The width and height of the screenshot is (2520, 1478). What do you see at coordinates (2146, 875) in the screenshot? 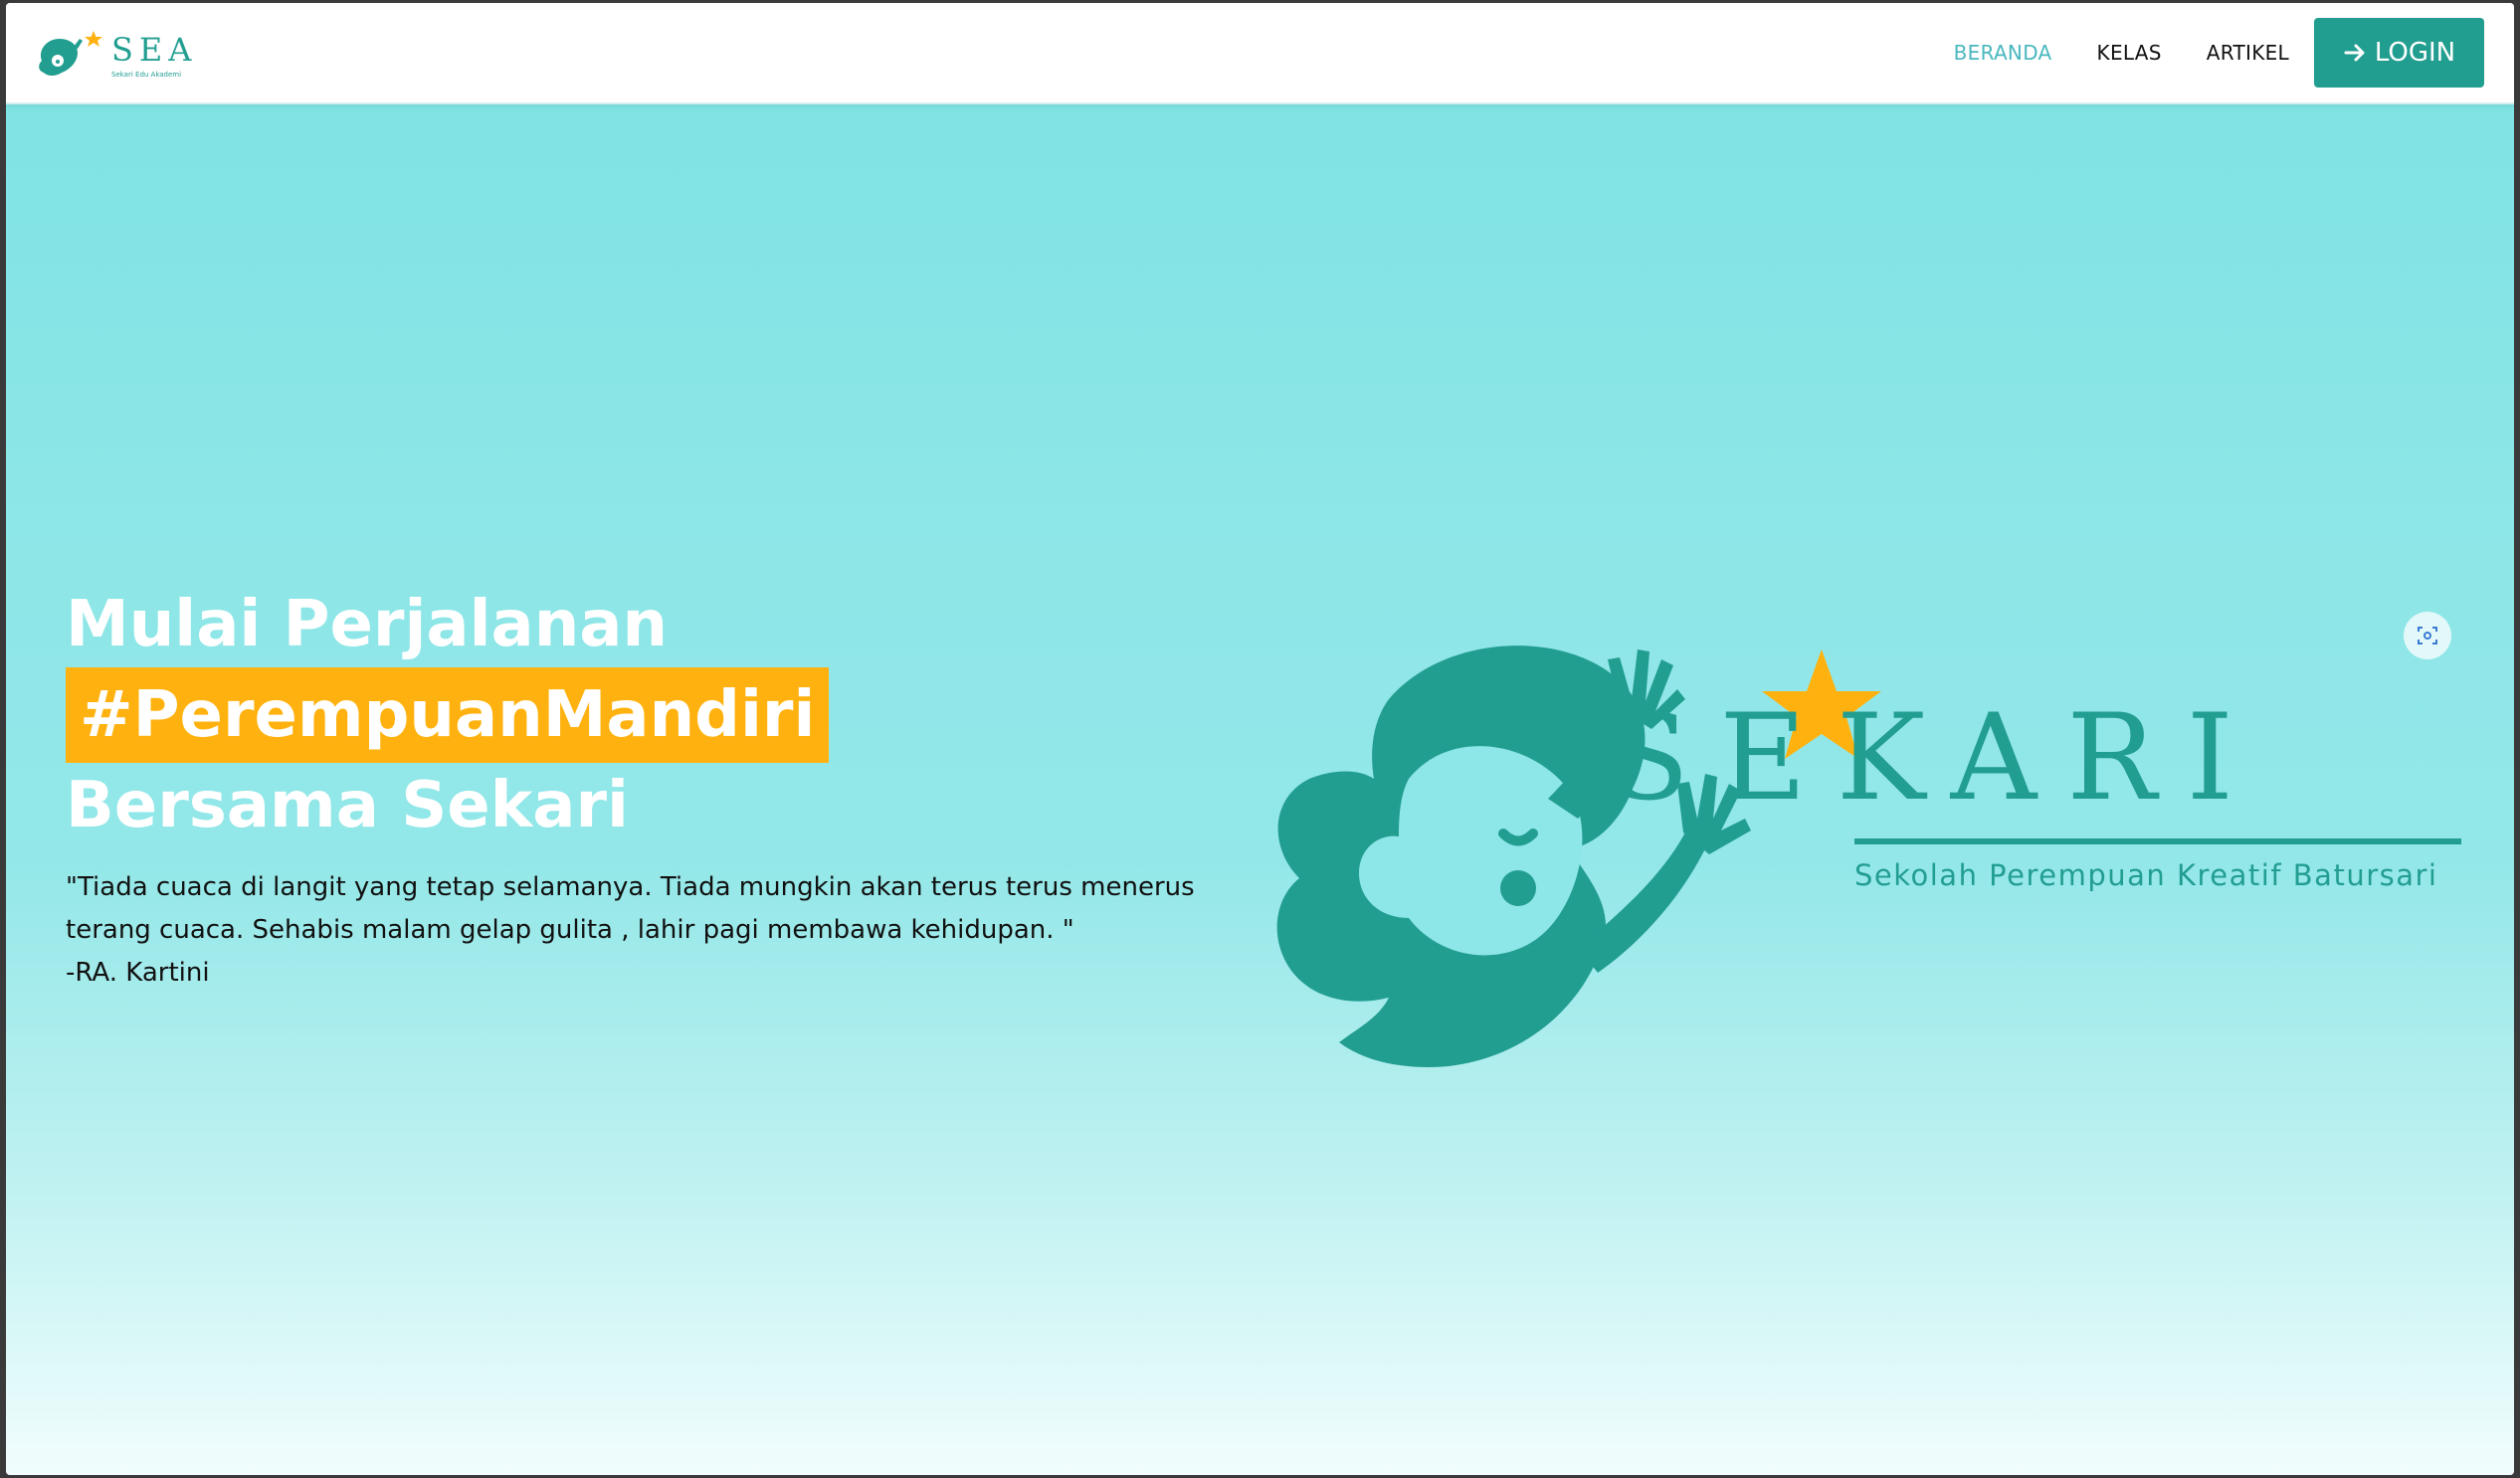
I see `sekari-subtitle: Sekolah Perempuan Kreatif Batursari` at bounding box center [2146, 875].